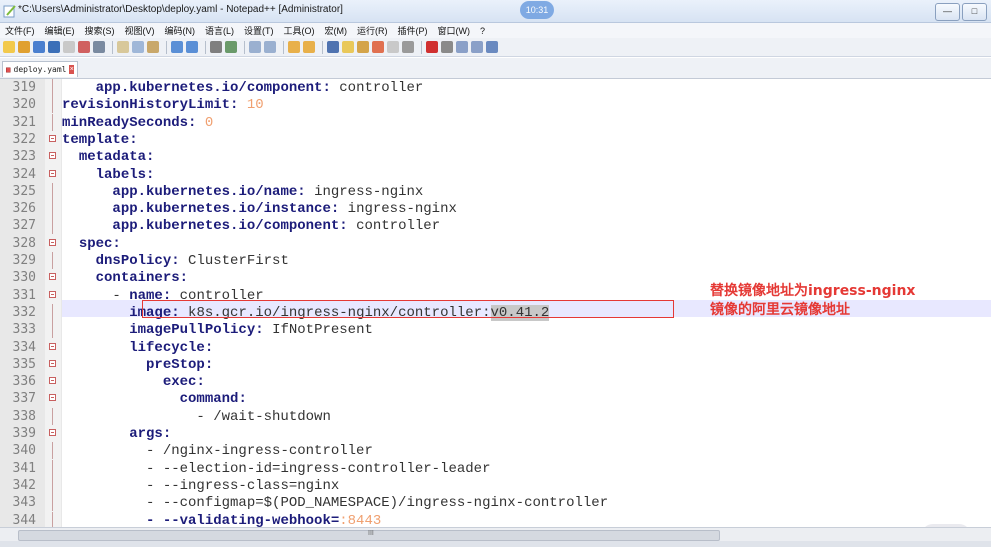 The height and width of the screenshot is (547, 991). What do you see at coordinates (99, 47) in the screenshot?
I see `print-icon` at bounding box center [99, 47].